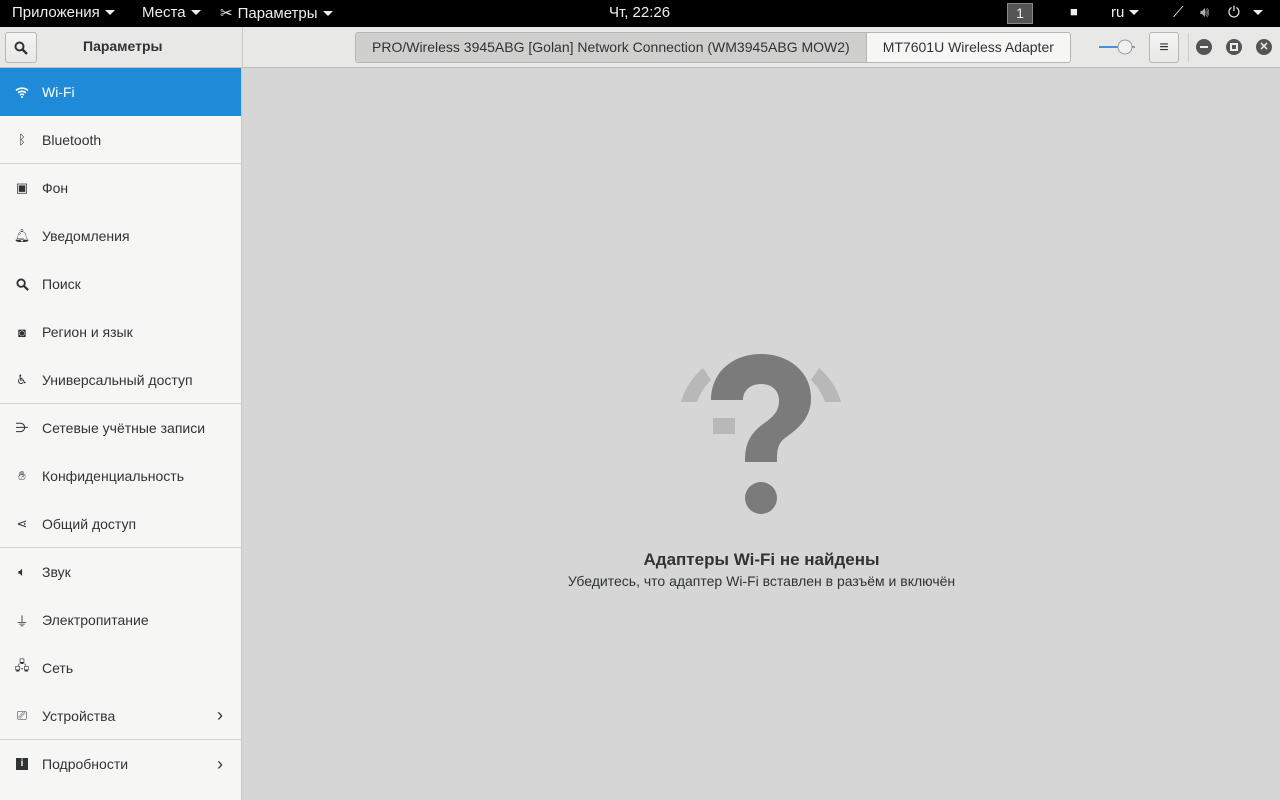 Image resolution: width=1280 pixels, height=800 pixels. Describe the element at coordinates (120, 716) in the screenshot. I see `sidebar-item-devices: ⎚ Устройства ›` at that location.